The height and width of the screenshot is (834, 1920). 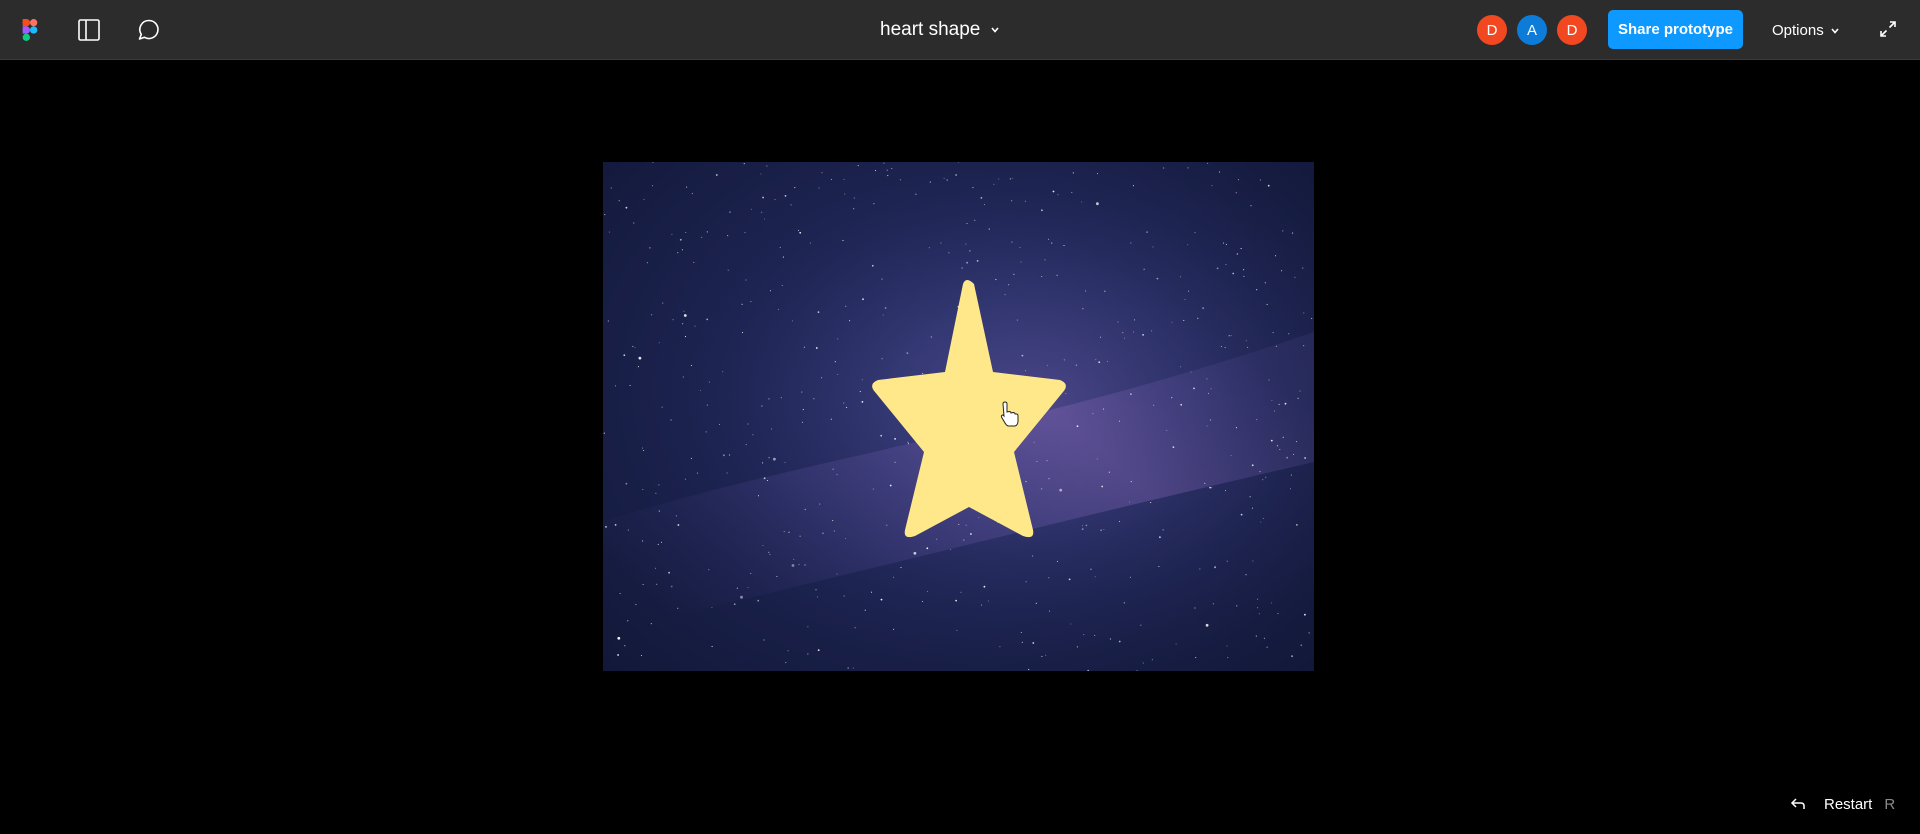 I want to click on comment-icon, so click(x=149, y=30).